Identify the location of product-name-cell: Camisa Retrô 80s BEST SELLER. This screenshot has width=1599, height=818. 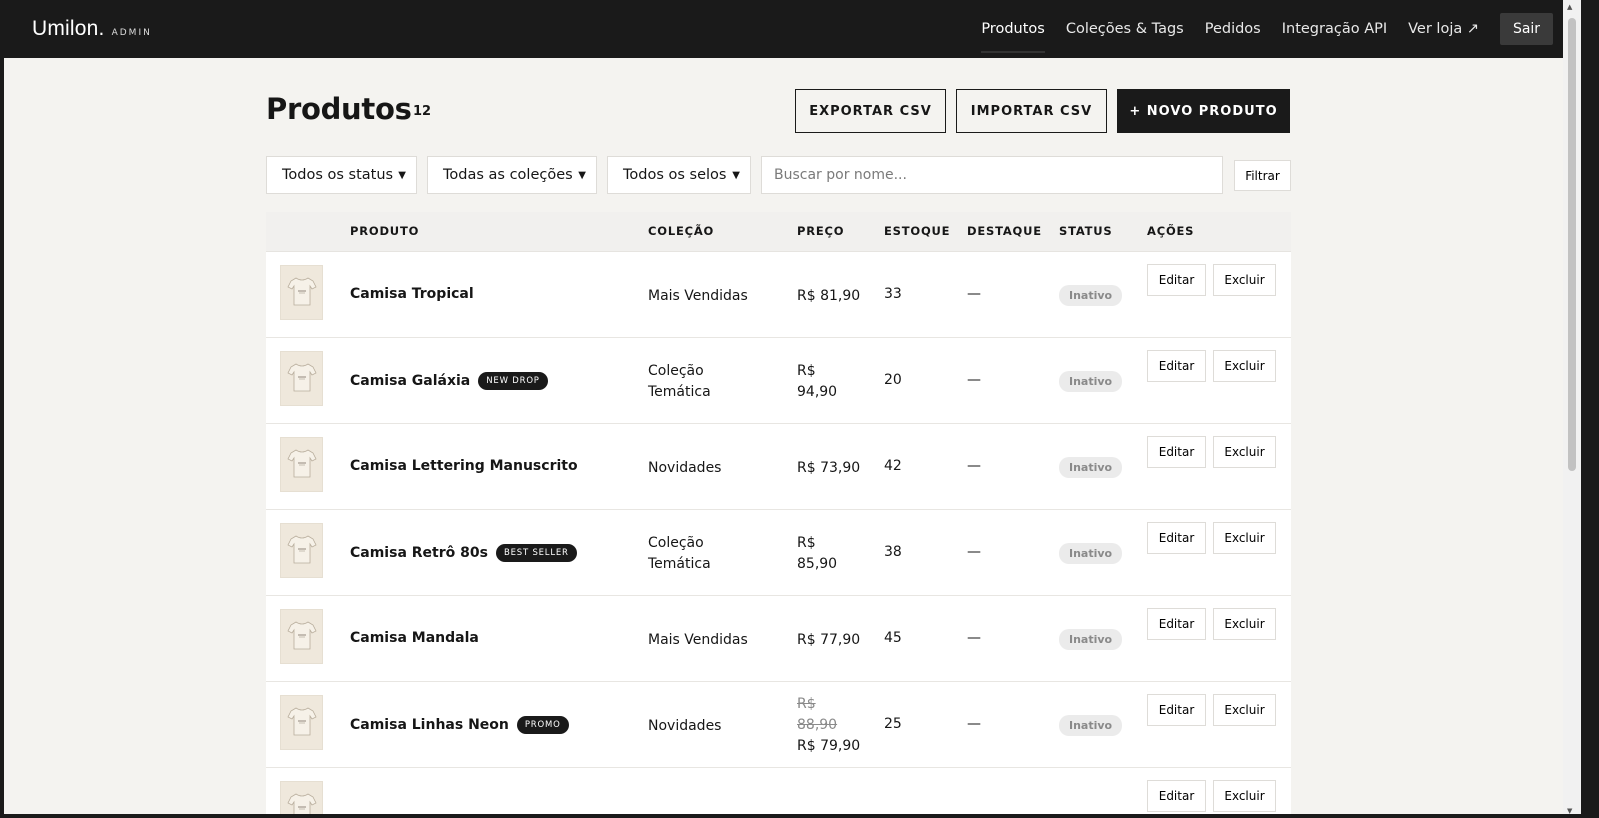
(463, 553).